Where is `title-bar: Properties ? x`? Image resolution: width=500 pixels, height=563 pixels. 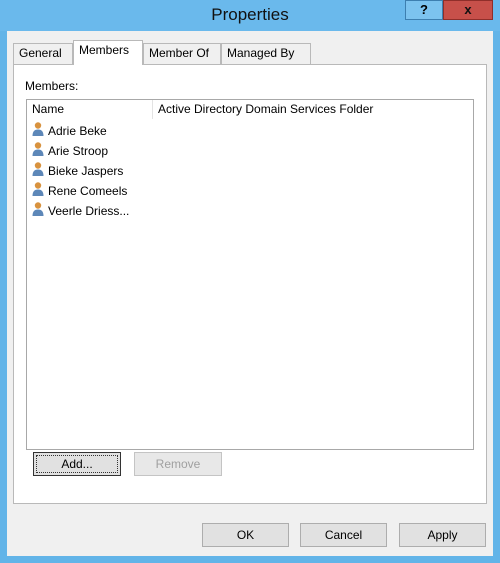 title-bar: Properties ? x is located at coordinates (250, 15).